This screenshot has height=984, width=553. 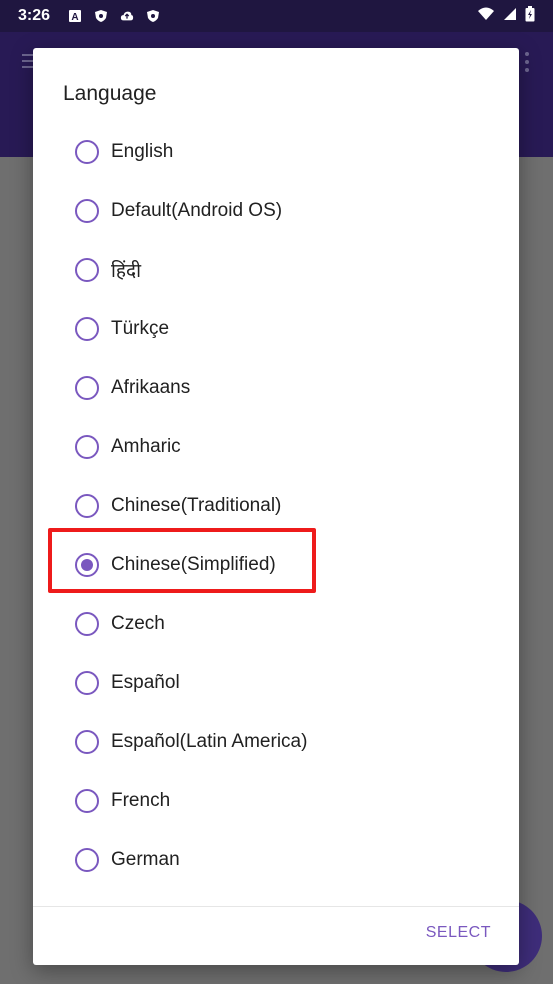 What do you see at coordinates (146, 446) in the screenshot?
I see `language-option-label: Amharic` at bounding box center [146, 446].